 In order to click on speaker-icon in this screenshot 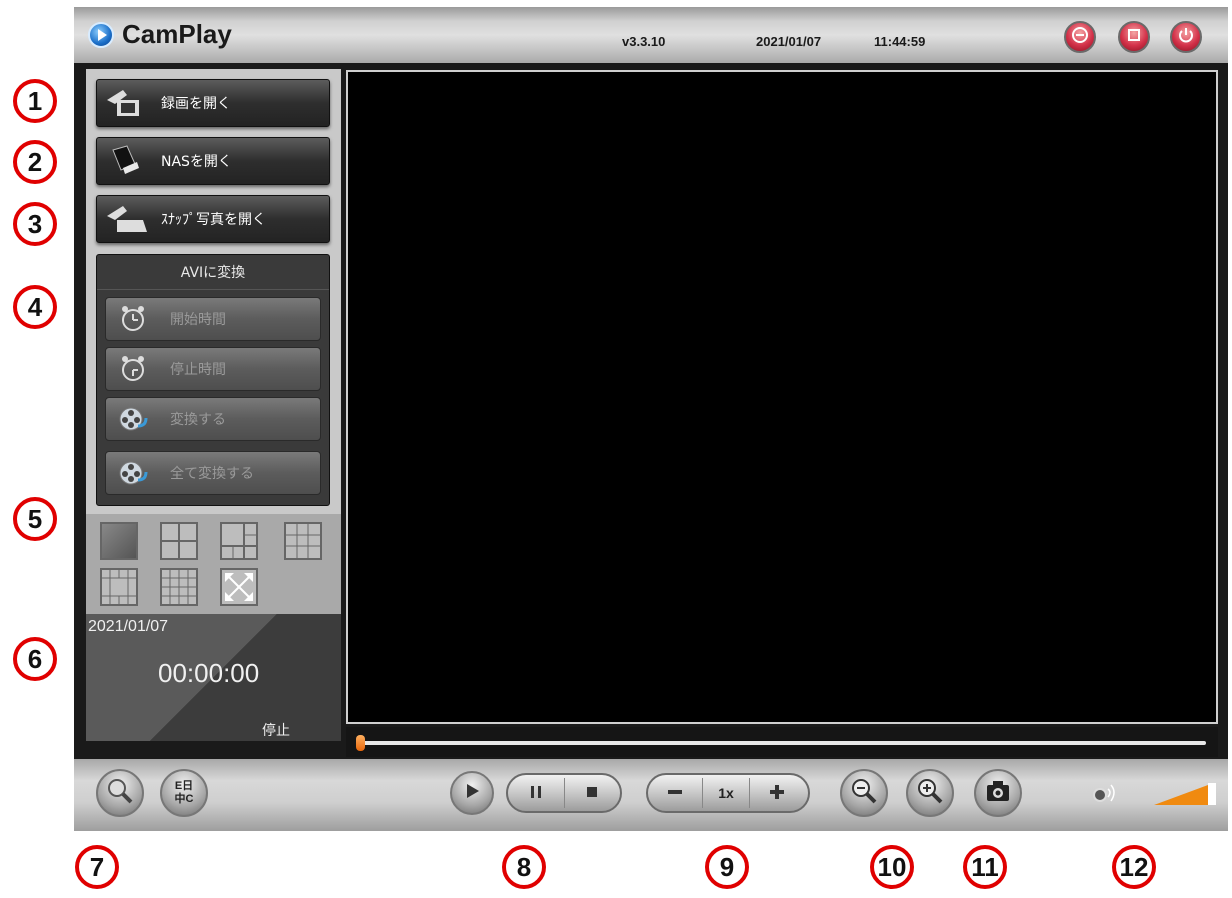, I will do `click(1107, 794)`.